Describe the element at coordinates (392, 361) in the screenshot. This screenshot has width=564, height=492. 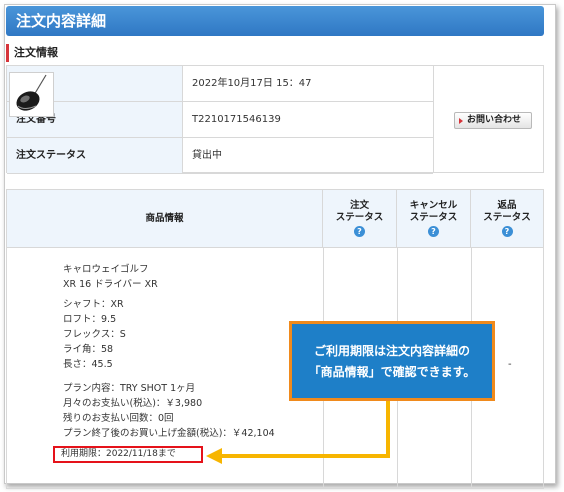
I see `callout-box: ご利用期限は注文内容詳細の 「商品情報」で確認できます。` at that location.